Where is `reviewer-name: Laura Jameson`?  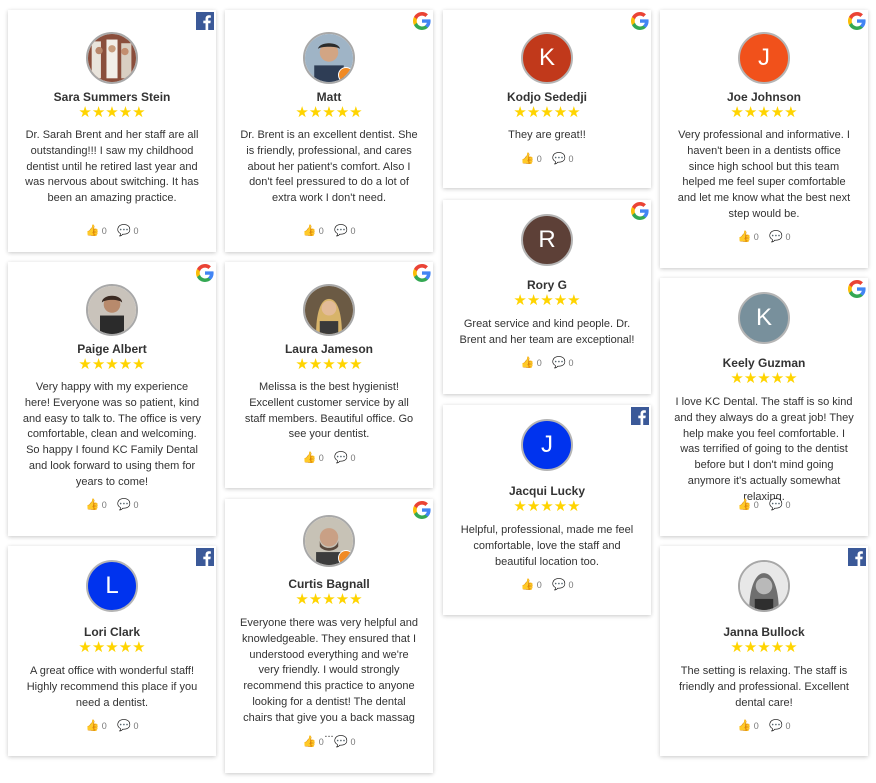
reviewer-name: Laura Jameson is located at coordinates (329, 349).